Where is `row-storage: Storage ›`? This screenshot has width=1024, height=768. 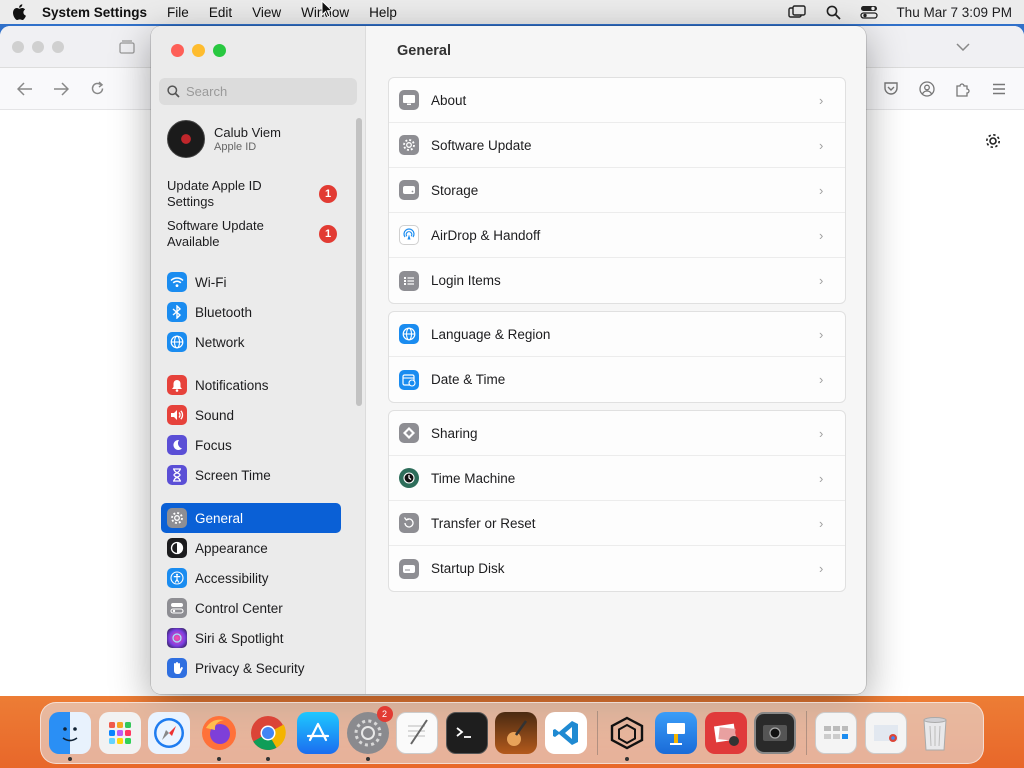
row-storage: Storage › is located at coordinates (617, 190).